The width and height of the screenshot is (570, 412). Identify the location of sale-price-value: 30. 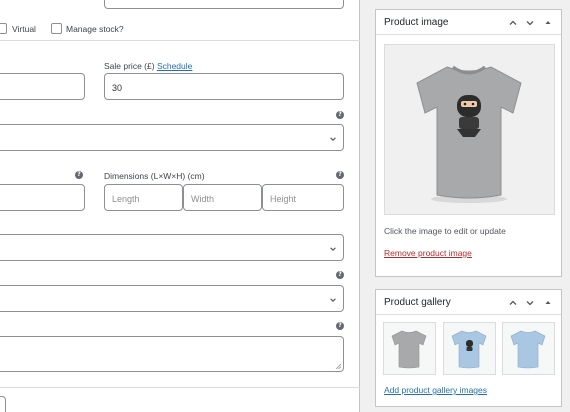
(117, 88).